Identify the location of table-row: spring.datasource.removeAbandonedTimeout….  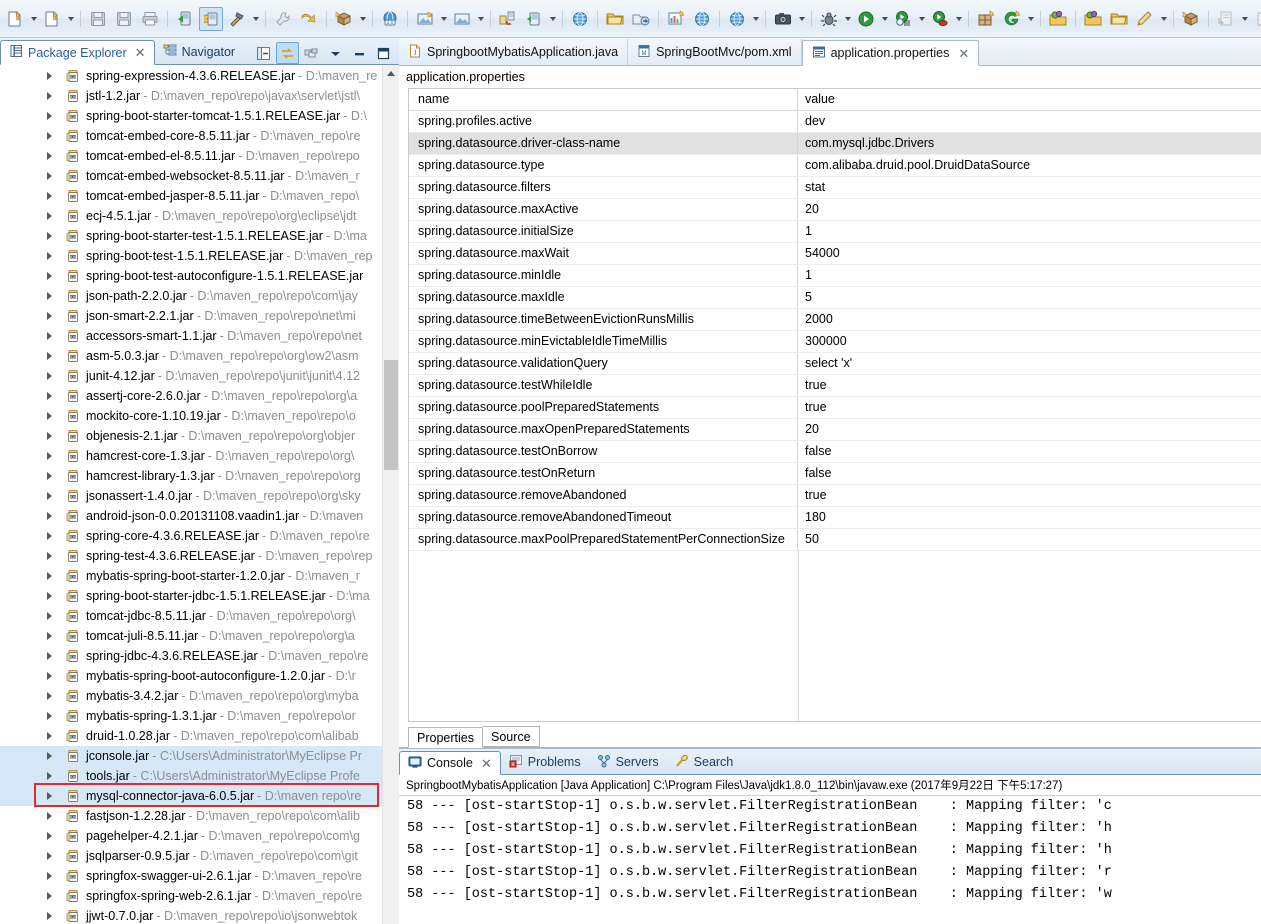
(835, 518).